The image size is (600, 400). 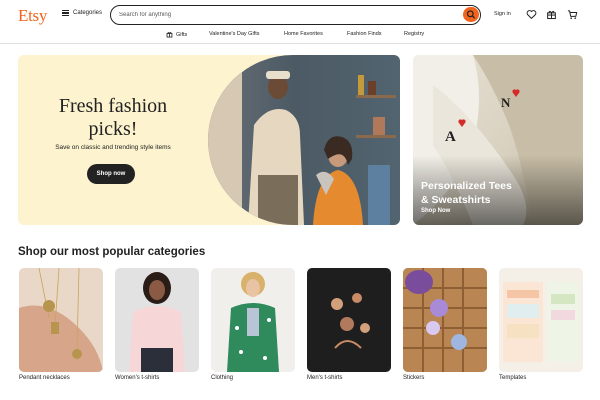 I want to click on search-icon, so click(x=470, y=14).